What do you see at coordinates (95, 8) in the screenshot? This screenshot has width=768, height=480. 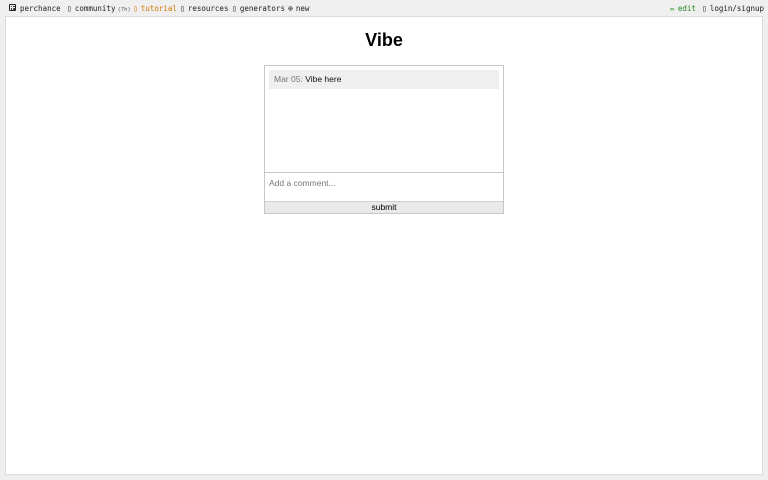 I see `nav-community-label: community` at bounding box center [95, 8].